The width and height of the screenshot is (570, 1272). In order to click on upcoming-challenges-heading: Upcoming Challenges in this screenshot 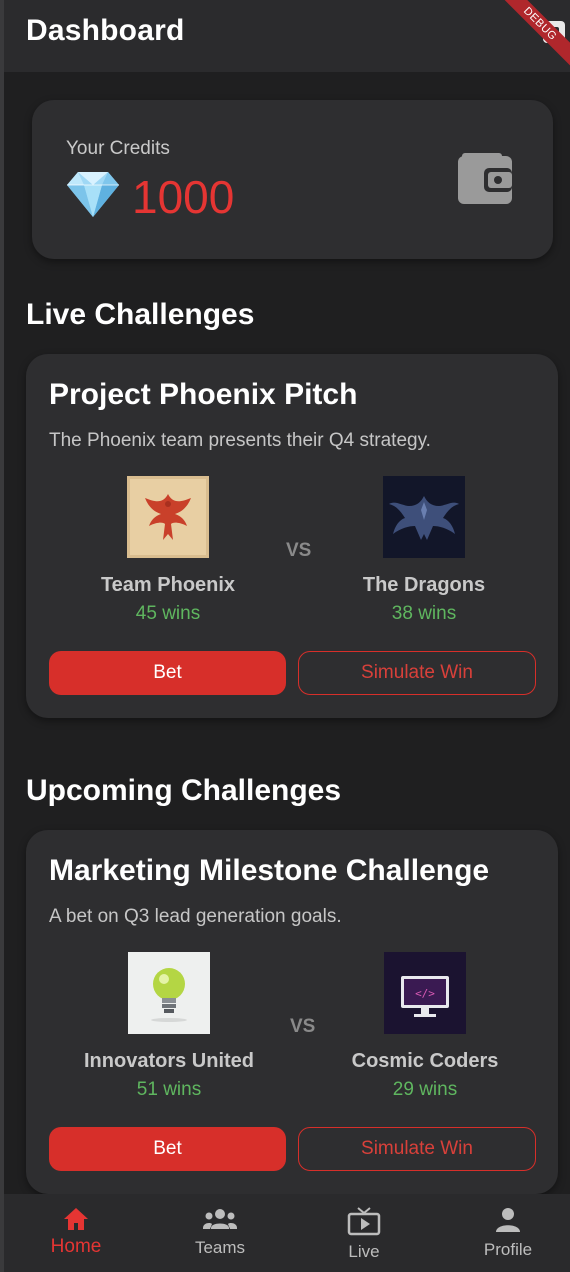, I will do `click(184, 790)`.